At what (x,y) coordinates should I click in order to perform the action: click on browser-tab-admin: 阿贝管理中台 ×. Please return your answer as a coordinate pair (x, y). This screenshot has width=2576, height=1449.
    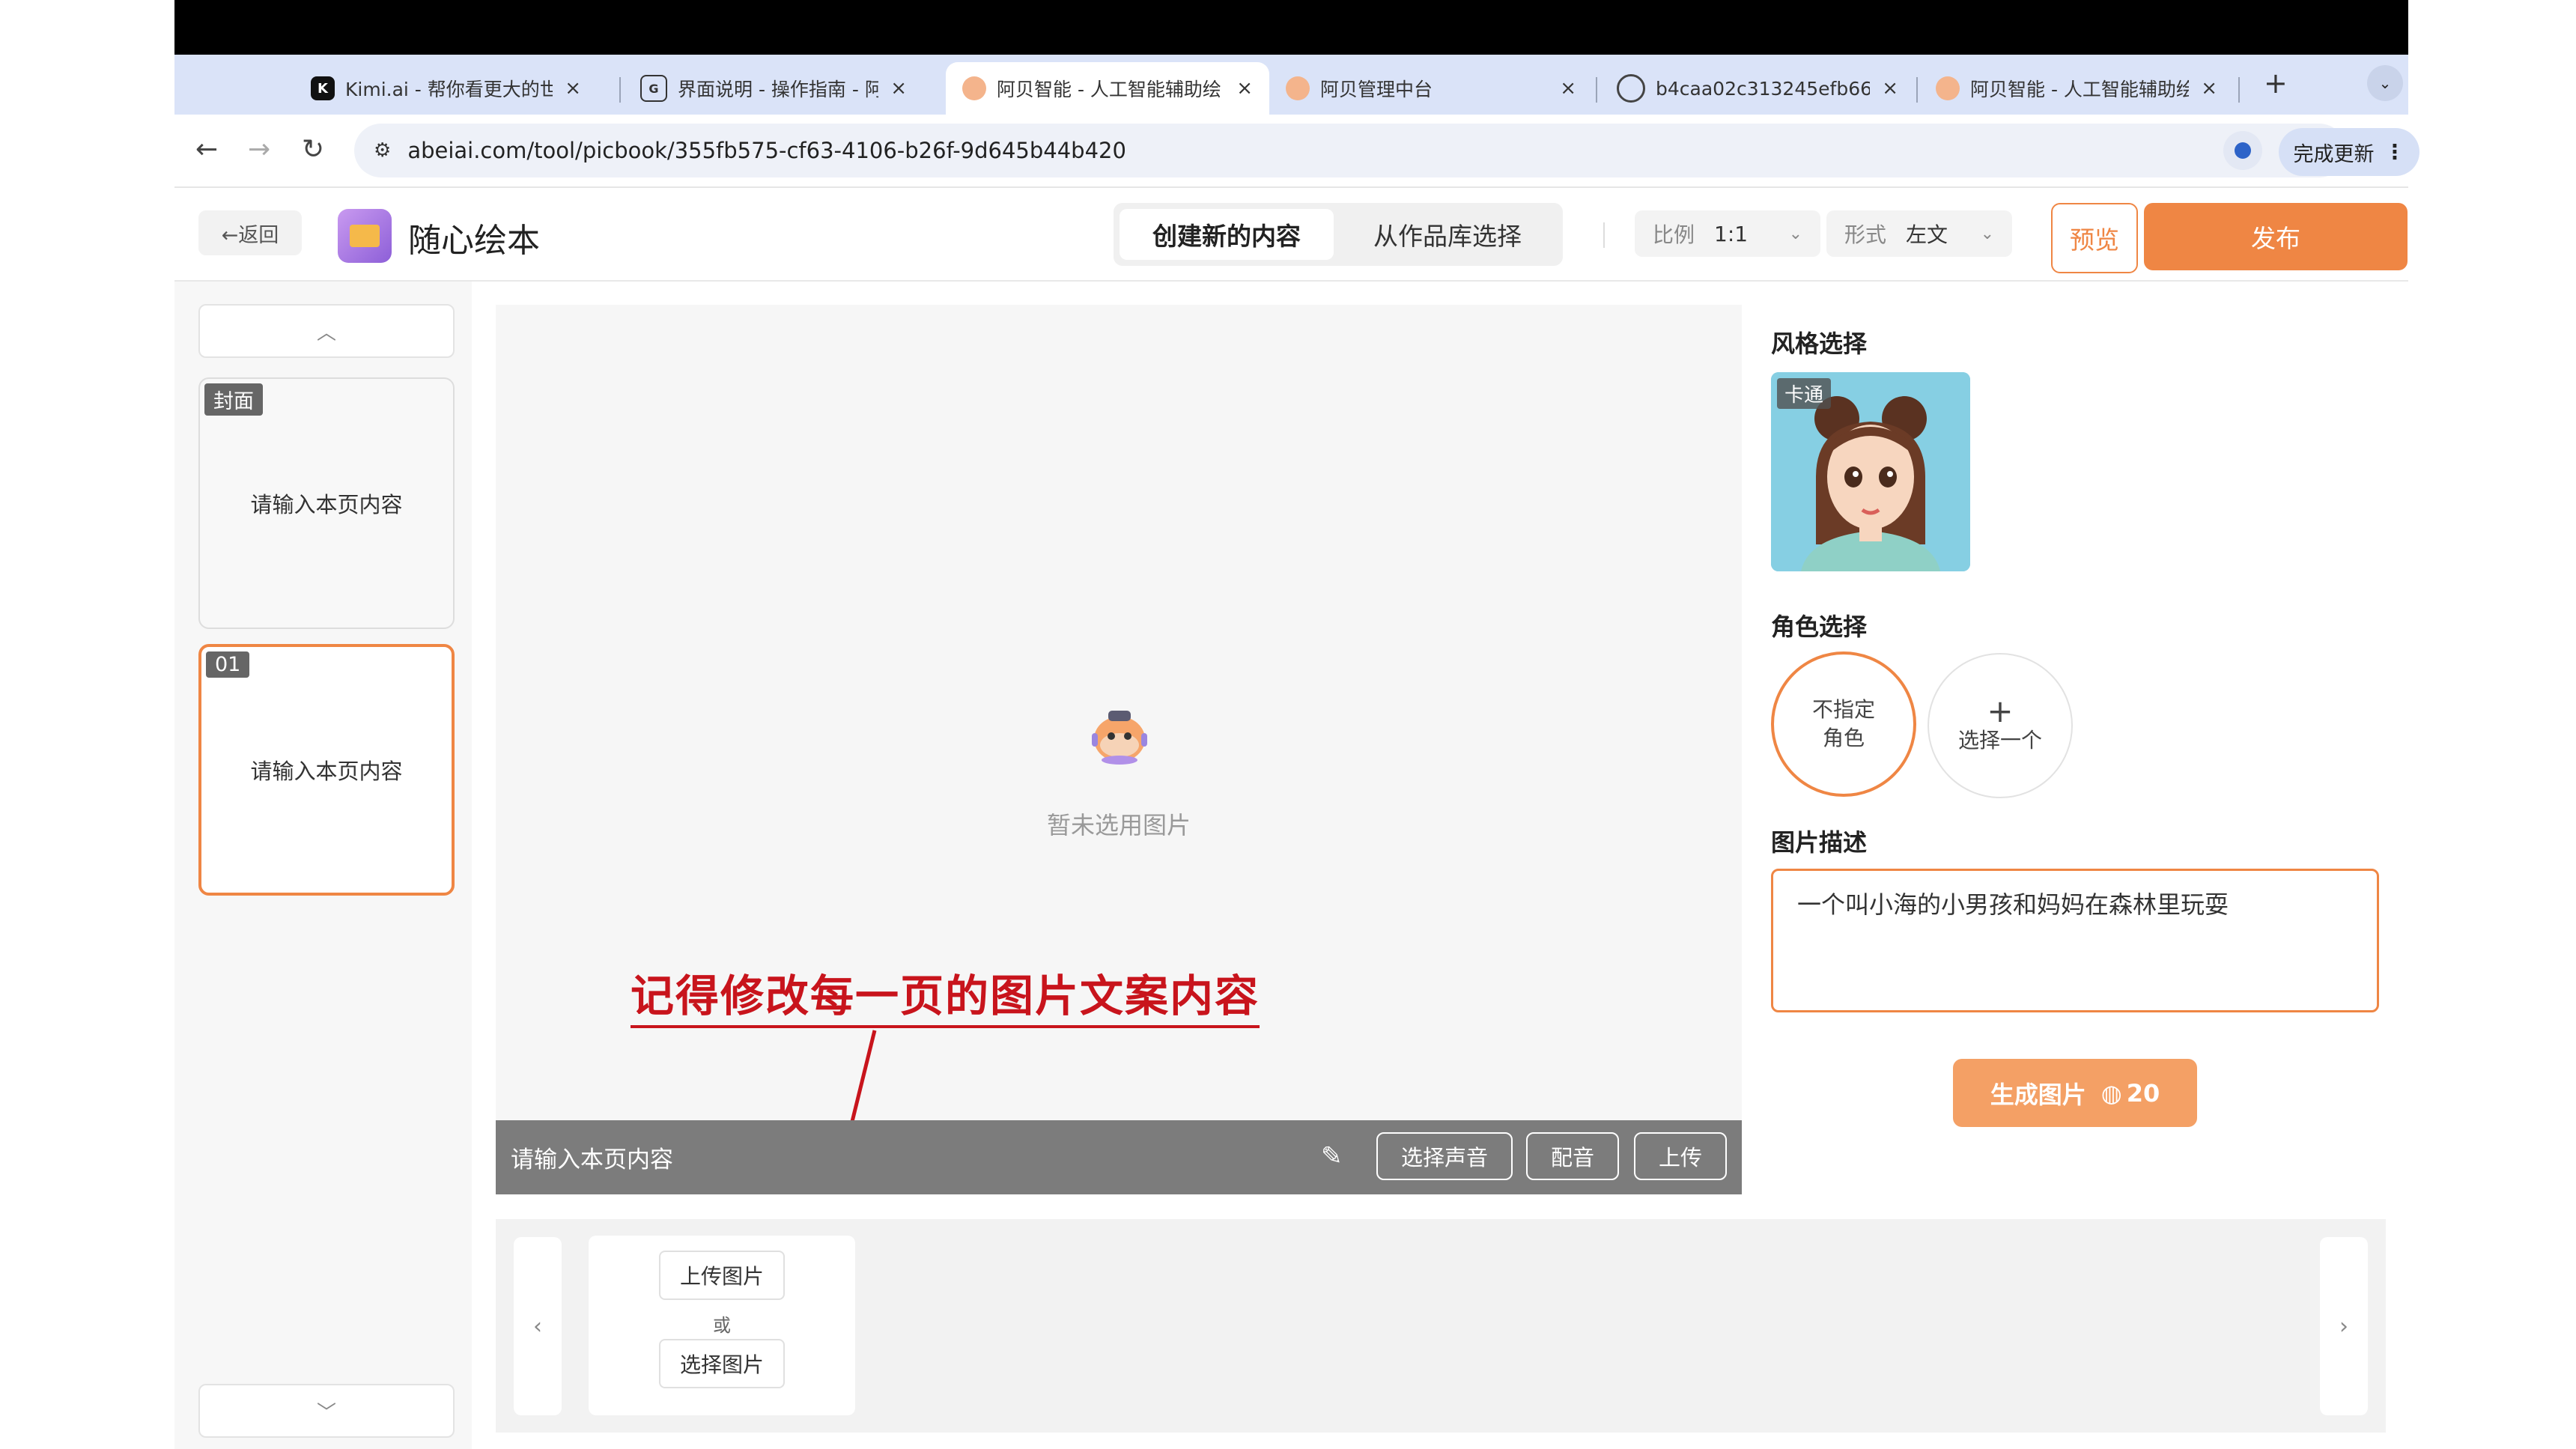
    Looking at the image, I should click on (1431, 88).